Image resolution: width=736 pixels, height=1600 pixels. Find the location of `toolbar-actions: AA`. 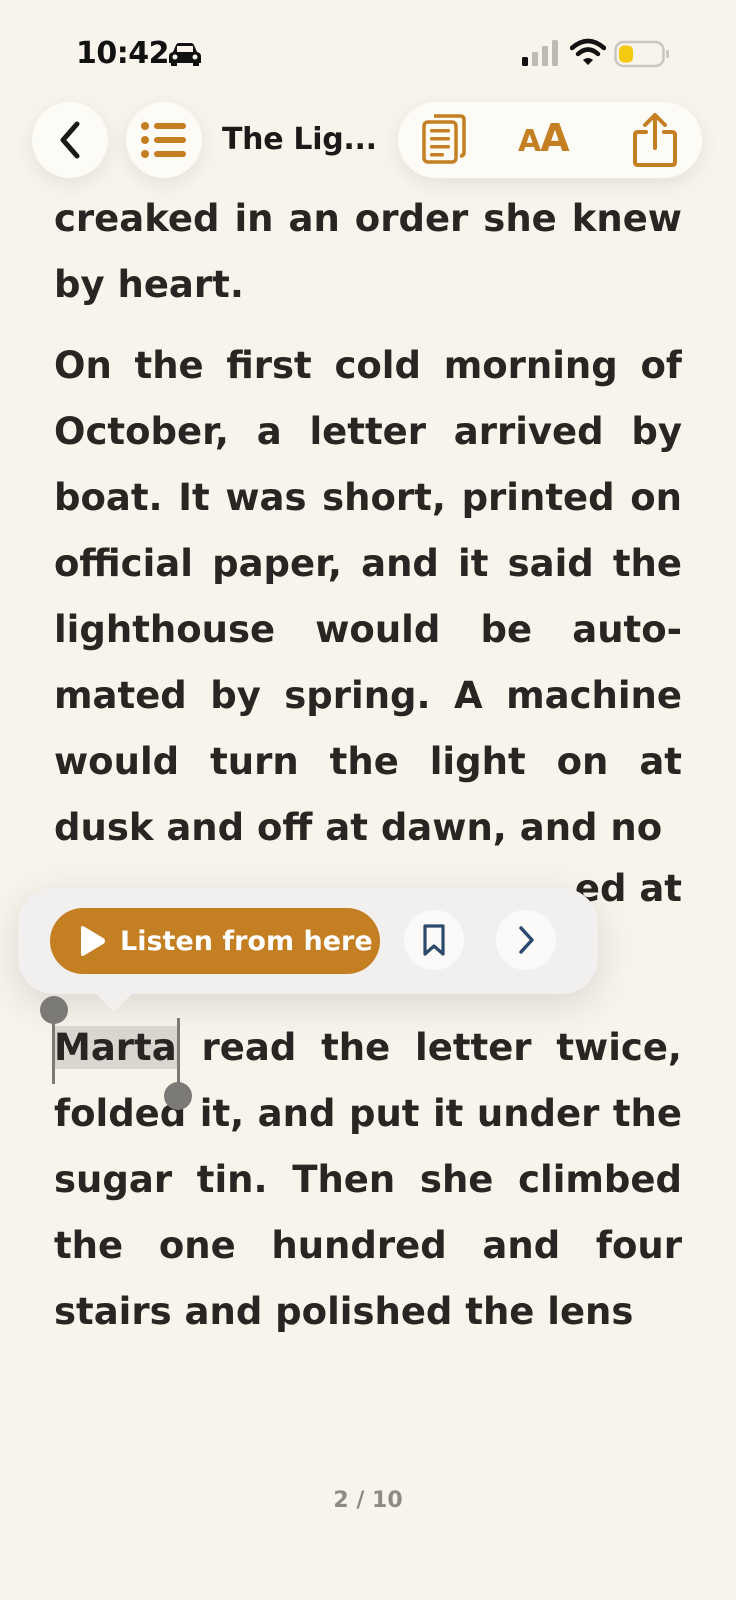

toolbar-actions: AA is located at coordinates (550, 140).